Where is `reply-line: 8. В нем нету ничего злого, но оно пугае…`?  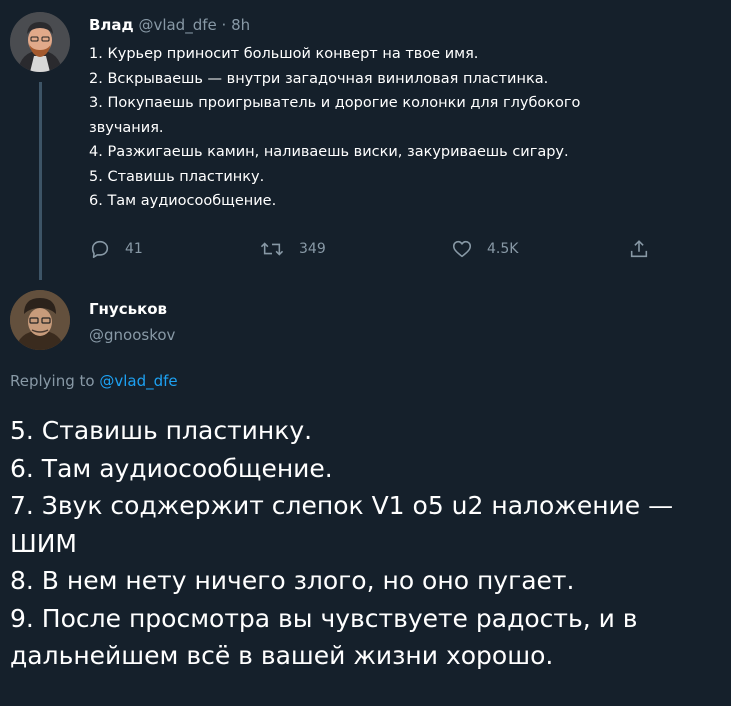 reply-line: 8. В нем нету ничего злого, но оно пугае… is located at coordinates (292, 580).